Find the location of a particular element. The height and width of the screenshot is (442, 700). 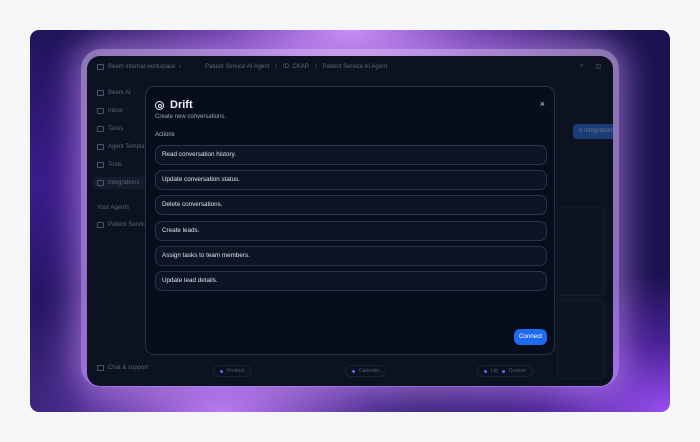

sidebar-item-tools: Tools is located at coordinates (109, 165).